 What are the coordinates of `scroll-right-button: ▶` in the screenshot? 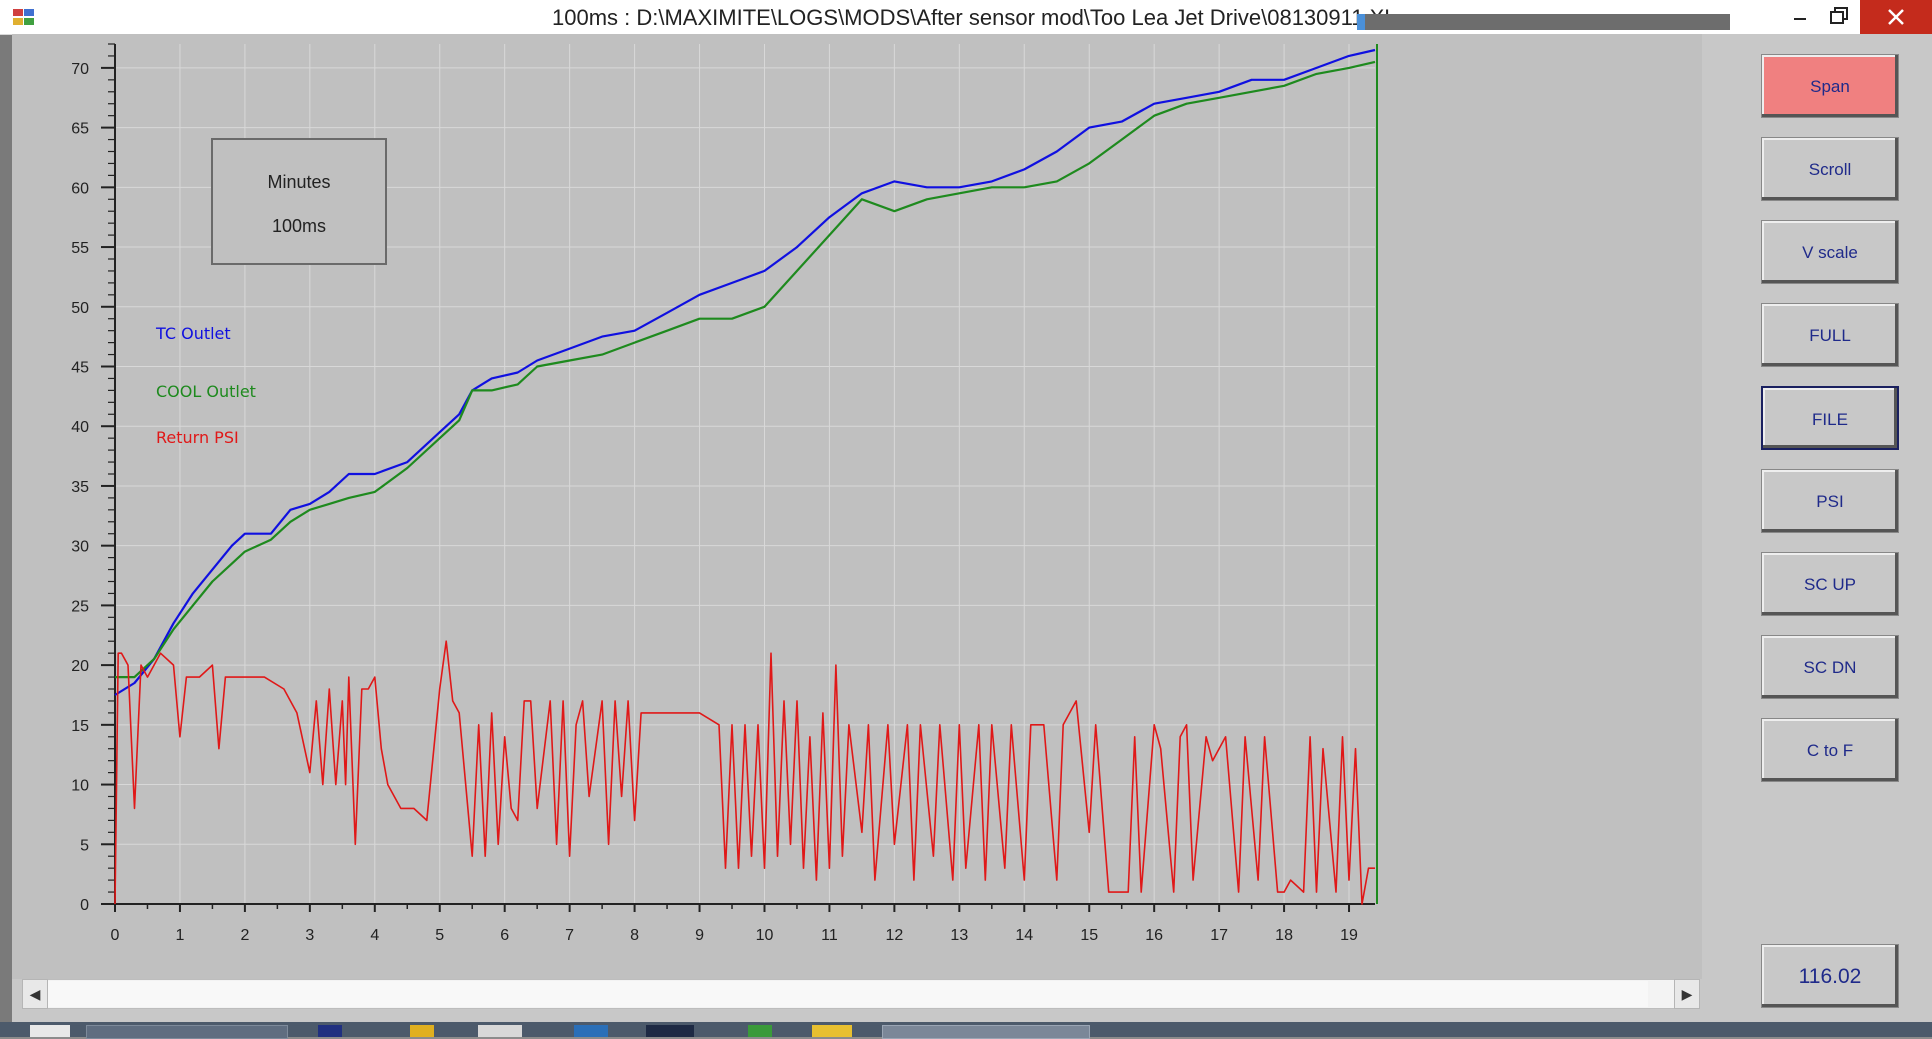 It's located at (1687, 994).